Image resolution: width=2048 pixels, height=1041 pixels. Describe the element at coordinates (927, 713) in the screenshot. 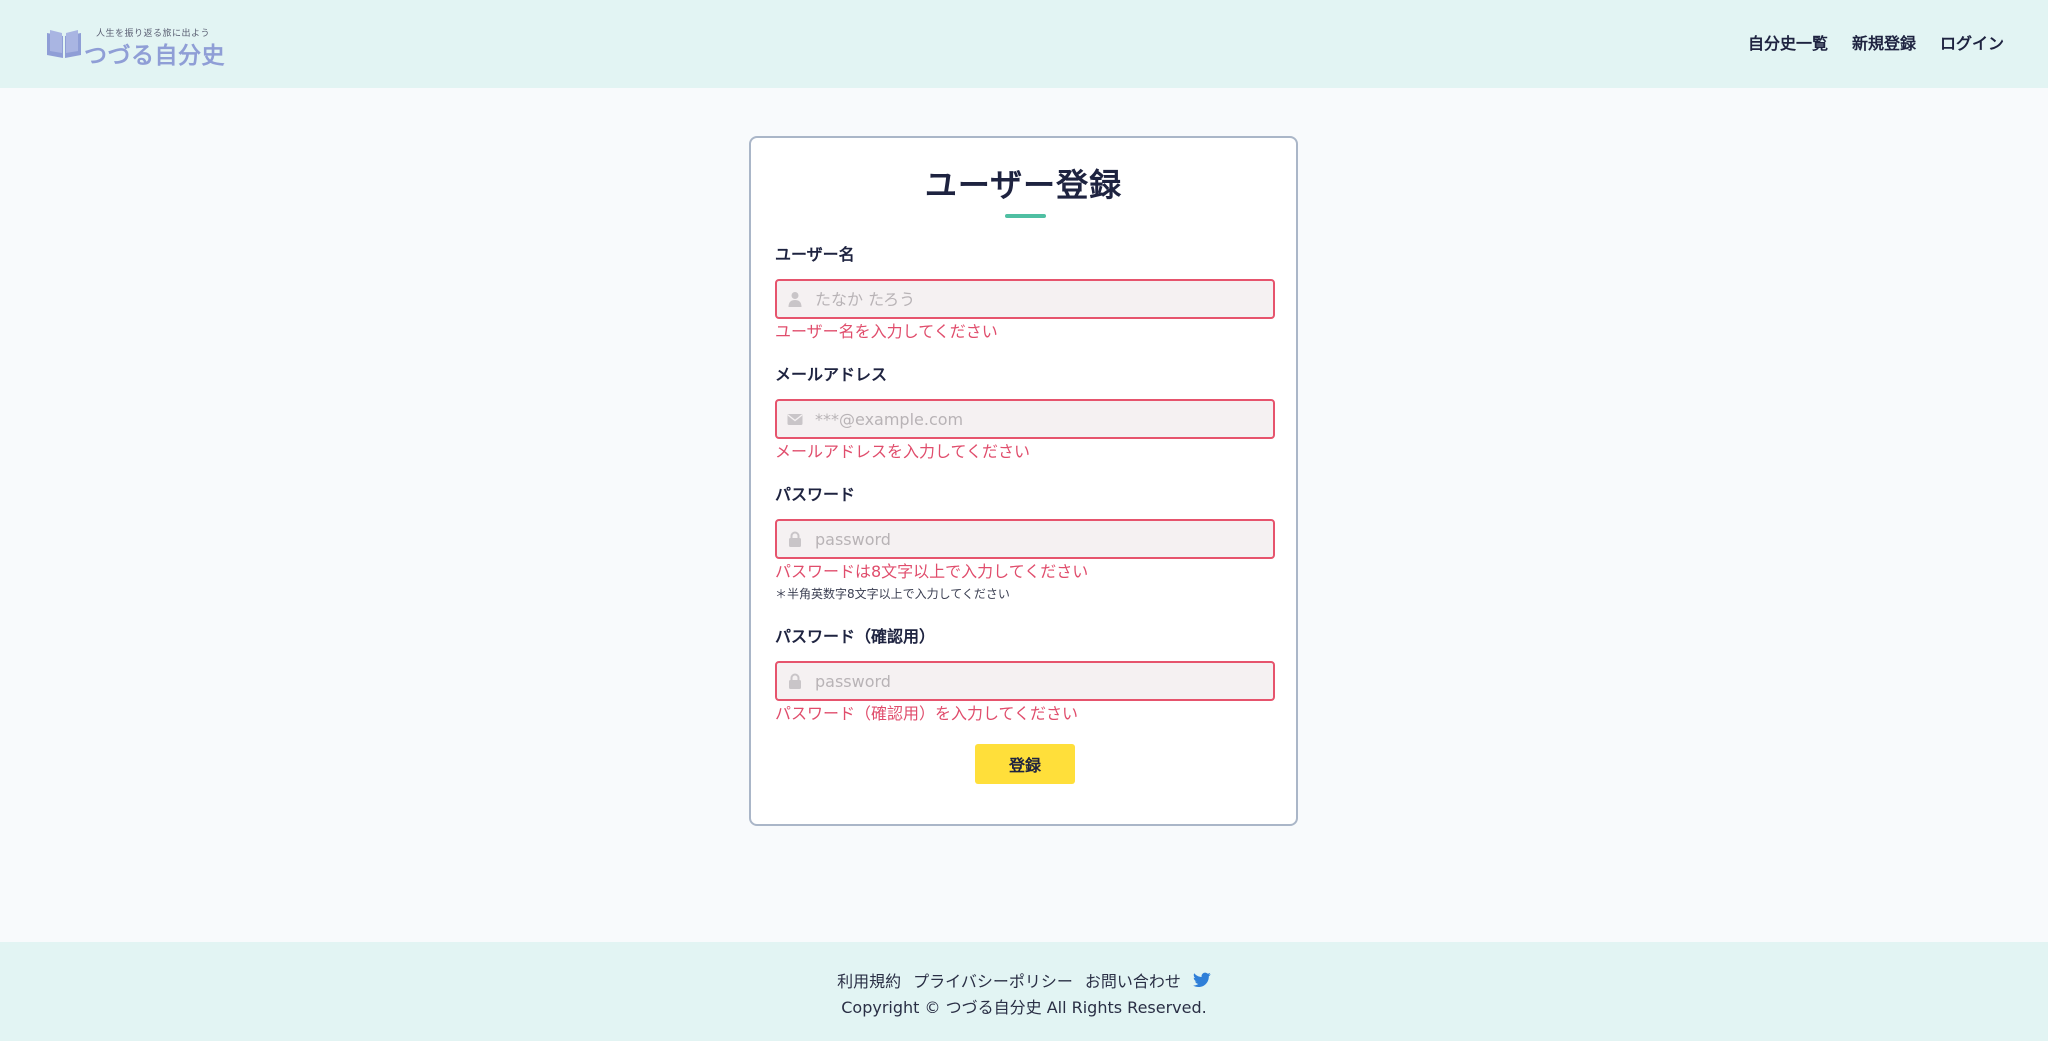

I see `password-confirm-error: パスワード（確認用）を入力してください` at that location.